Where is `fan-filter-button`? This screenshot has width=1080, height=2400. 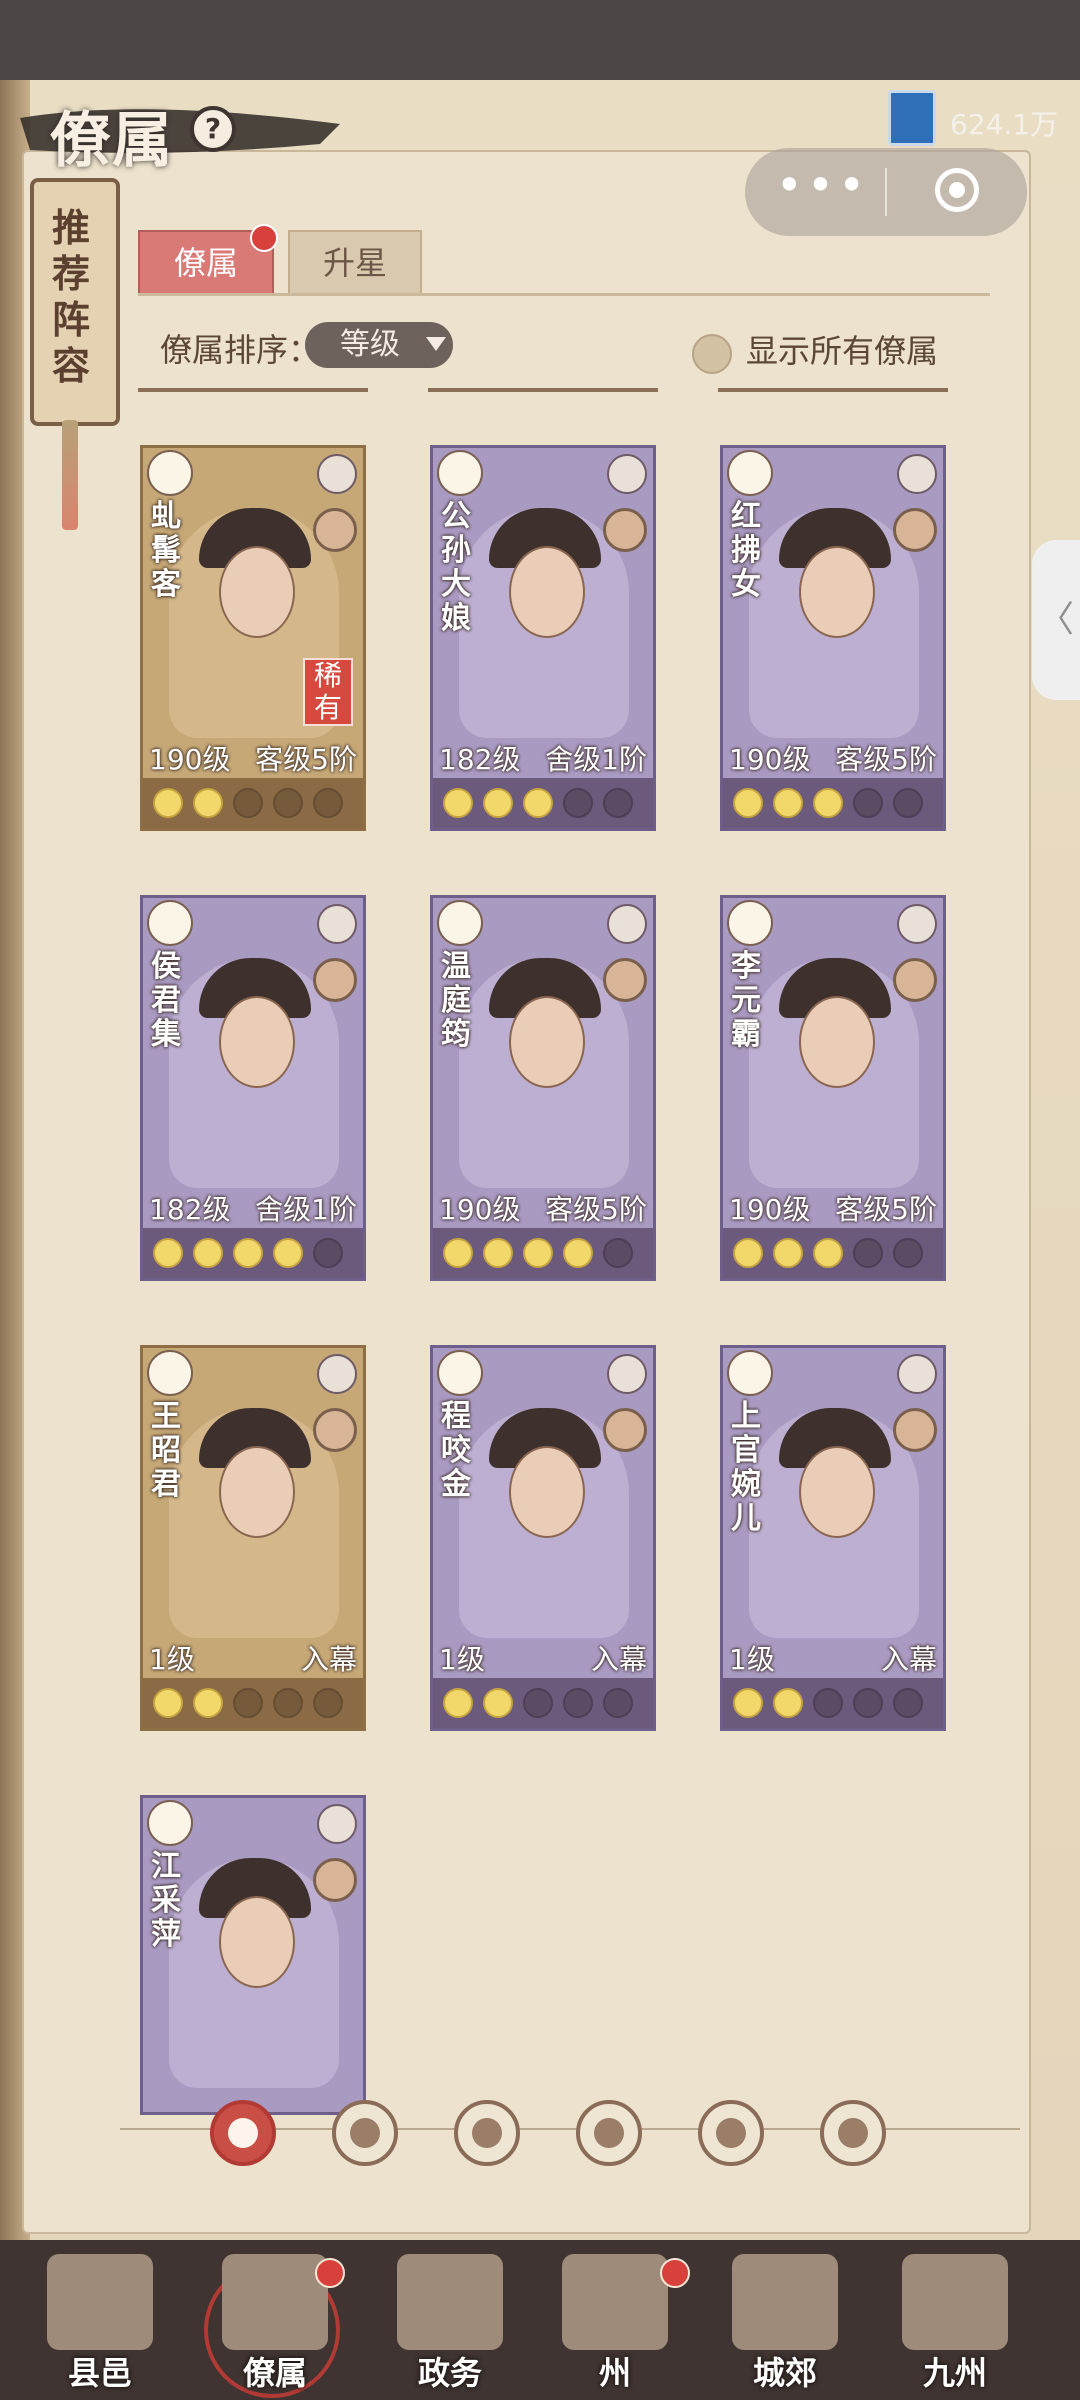
fan-filter-button is located at coordinates (609, 2133).